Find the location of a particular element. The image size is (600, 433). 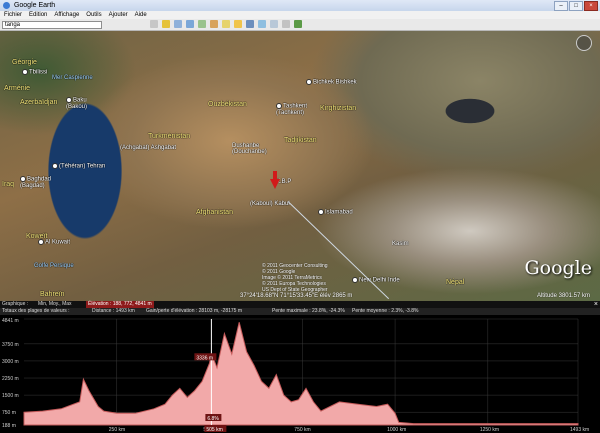

cursor-slope-label: 6.8% is located at coordinates (213, 419).